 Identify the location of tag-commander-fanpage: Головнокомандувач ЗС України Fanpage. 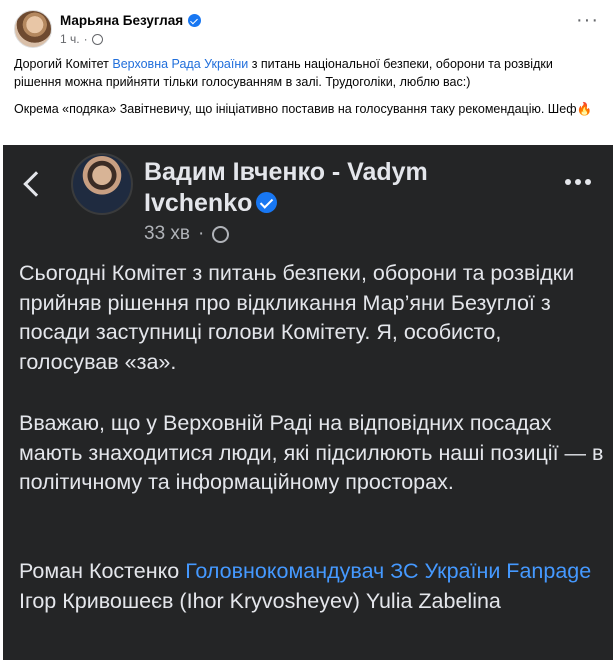
(388, 571).